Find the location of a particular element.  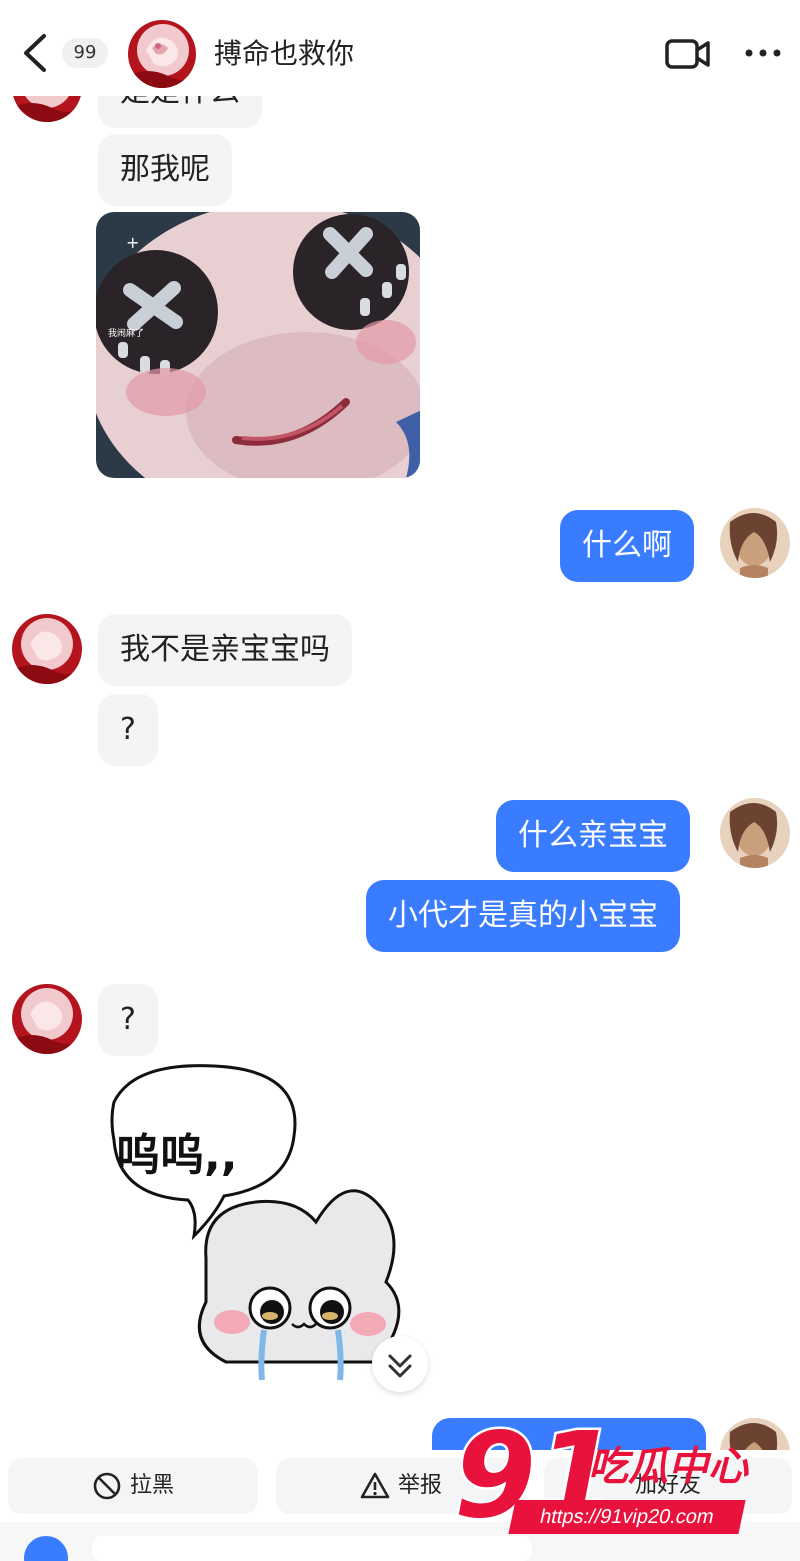

block-icon is located at coordinates (107, 1486).